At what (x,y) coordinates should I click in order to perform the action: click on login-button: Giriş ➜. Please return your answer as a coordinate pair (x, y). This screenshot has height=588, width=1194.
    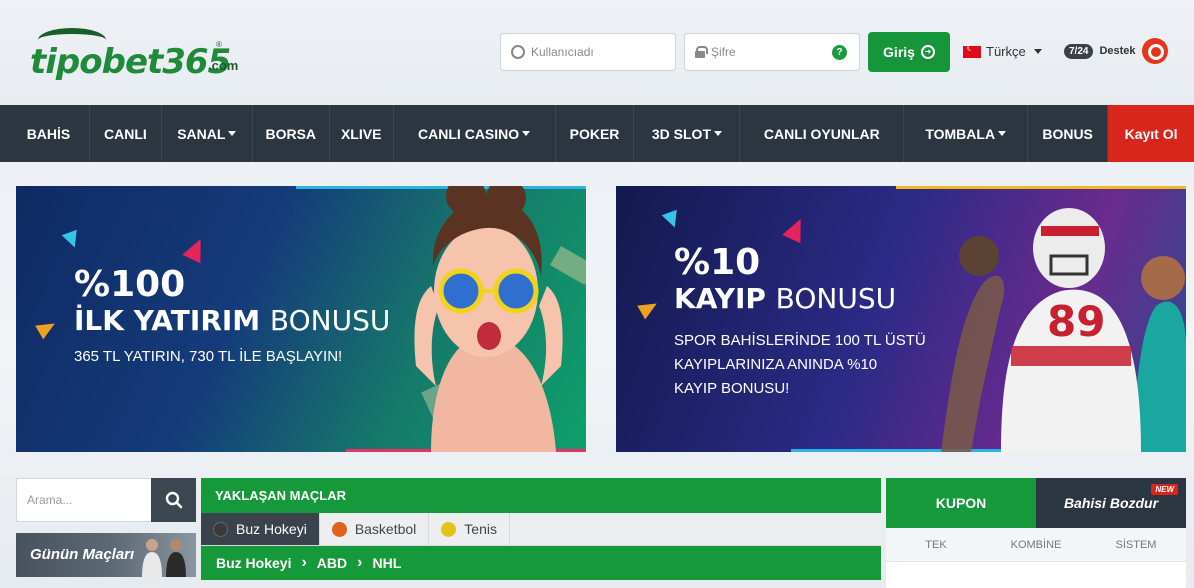
    Looking at the image, I should click on (909, 52).